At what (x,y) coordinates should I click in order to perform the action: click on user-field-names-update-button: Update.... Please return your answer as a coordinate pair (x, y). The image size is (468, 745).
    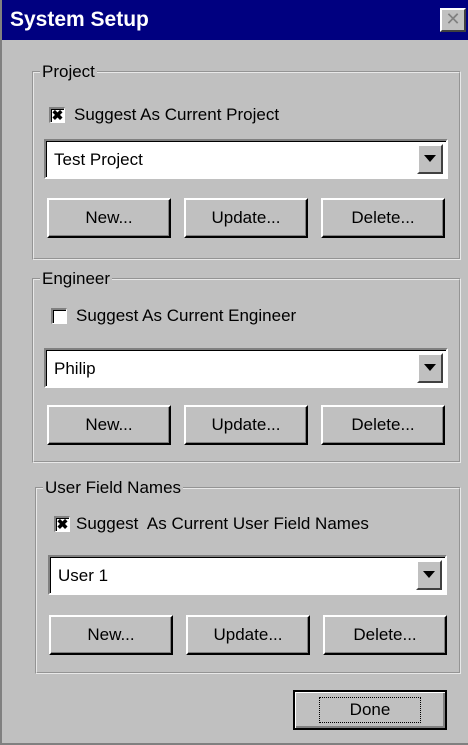
    Looking at the image, I should click on (248, 635).